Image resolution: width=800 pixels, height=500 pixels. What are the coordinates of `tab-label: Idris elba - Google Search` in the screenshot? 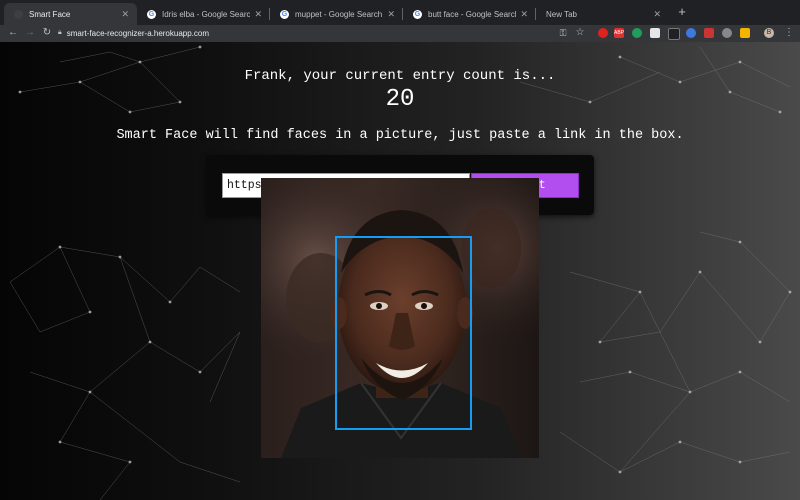 It's located at (206, 14).